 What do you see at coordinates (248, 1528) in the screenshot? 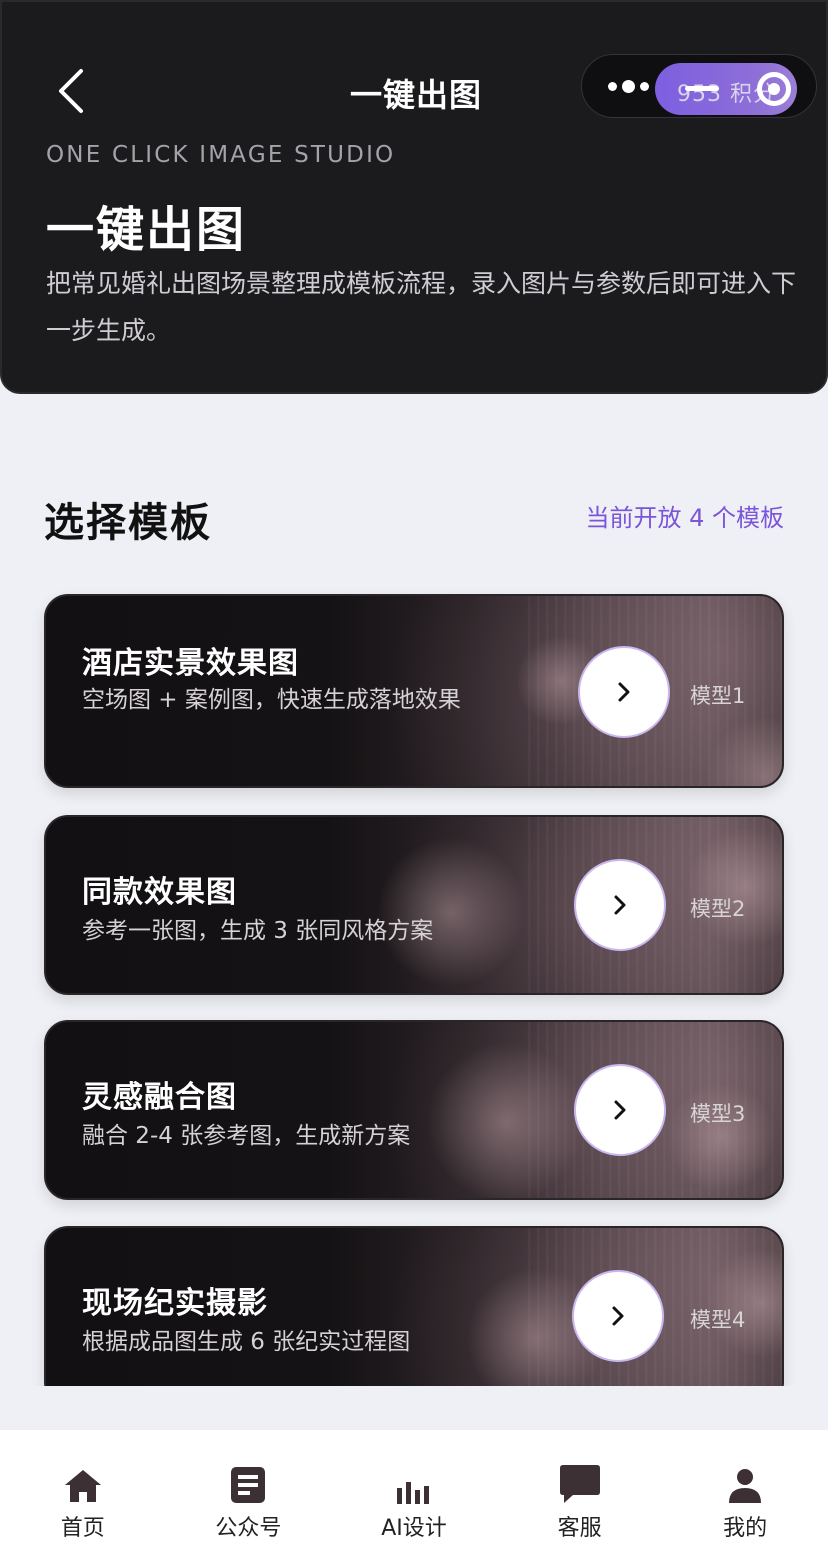
I see `tab-label: 公众号` at bounding box center [248, 1528].